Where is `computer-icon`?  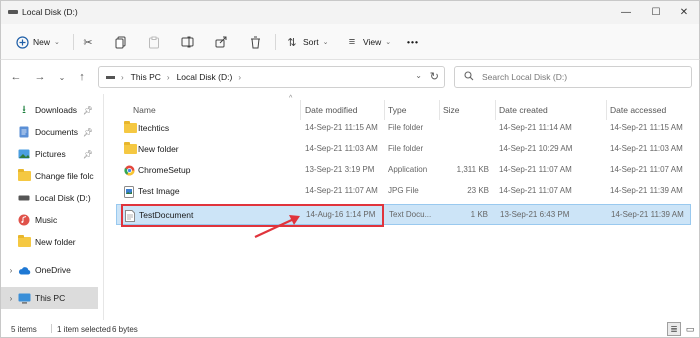
computer-icon is located at coordinates (24, 298).